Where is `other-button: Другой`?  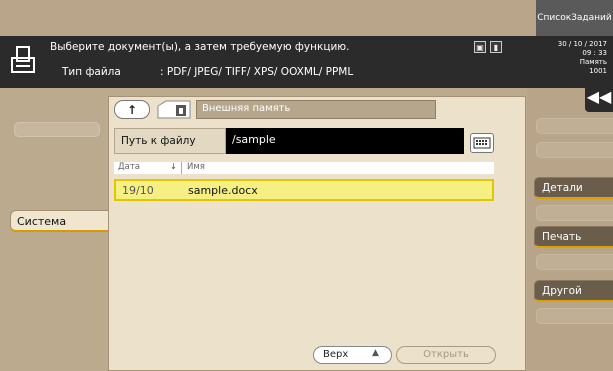 other-button: Другой is located at coordinates (573, 291).